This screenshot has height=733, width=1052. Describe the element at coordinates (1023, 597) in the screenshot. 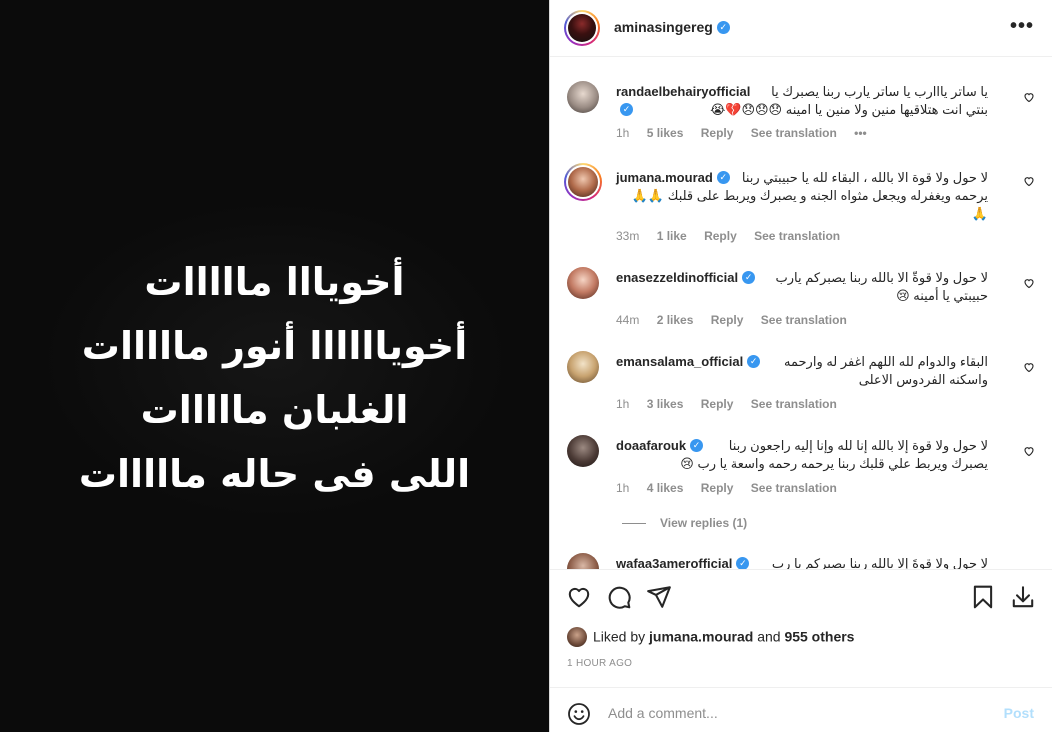

I see `download-icon` at that location.